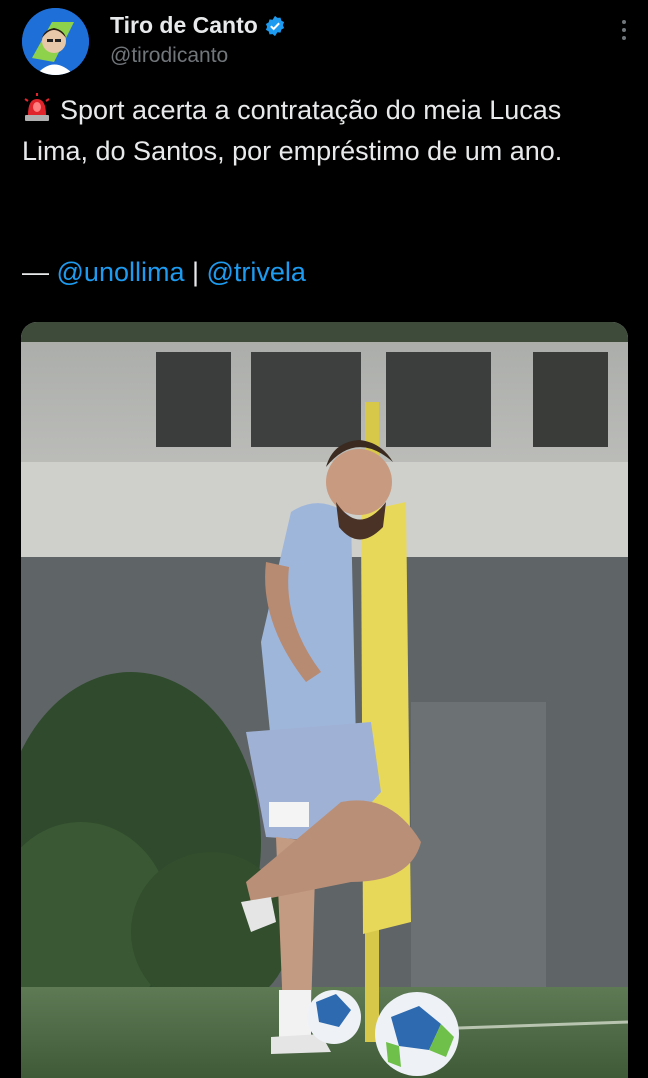  Describe the element at coordinates (274, 25) in the screenshot. I see `verified-badge-icon` at that location.